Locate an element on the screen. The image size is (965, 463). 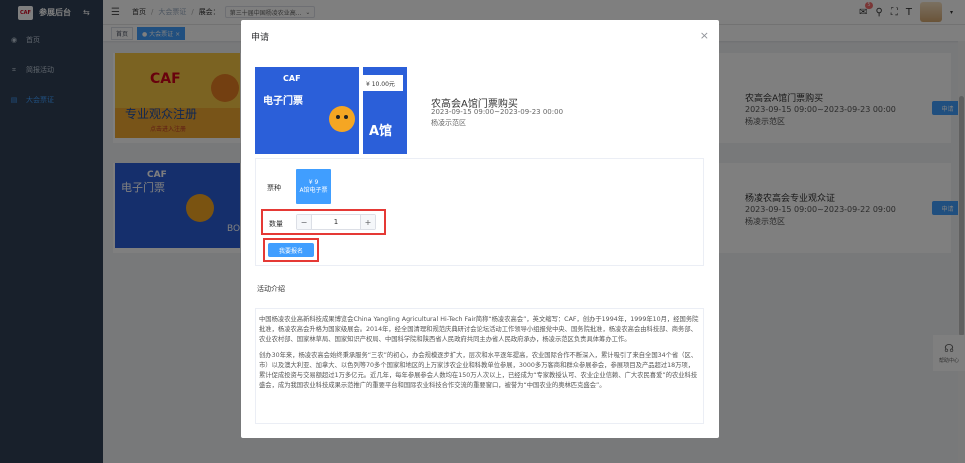
increase-button: + is located at coordinates (367, 222).